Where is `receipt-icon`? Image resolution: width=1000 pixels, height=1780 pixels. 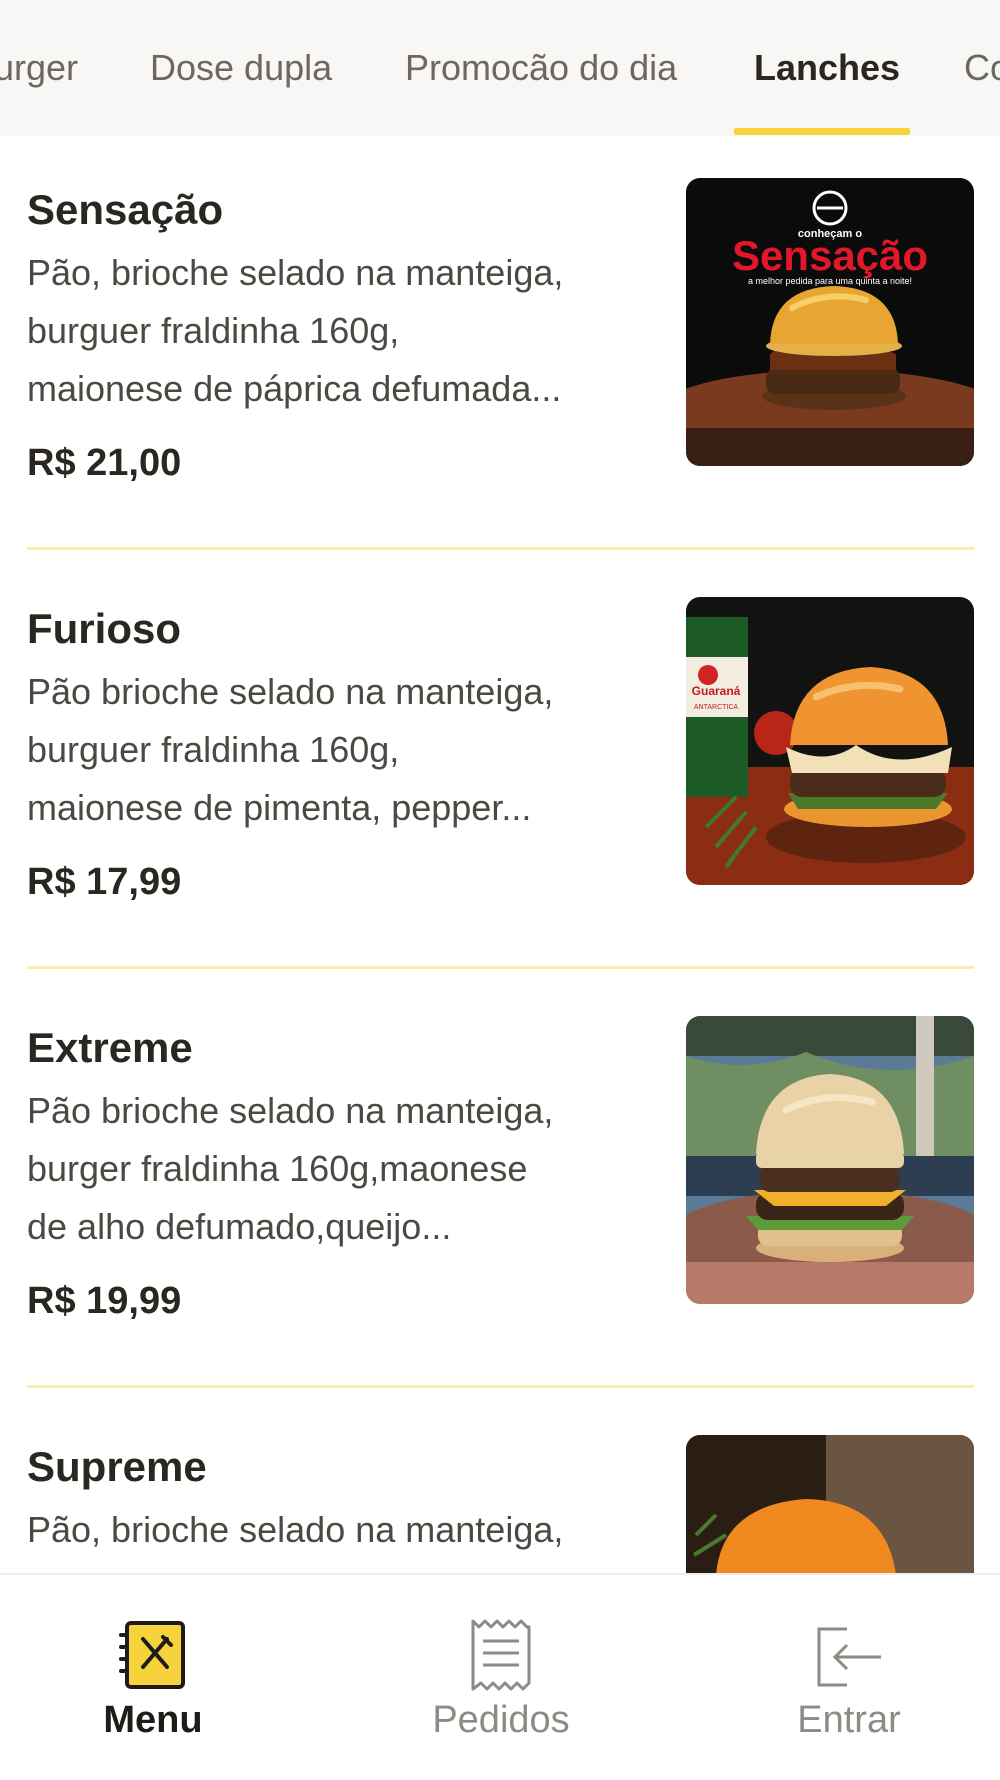
receipt-icon is located at coordinates (501, 1655).